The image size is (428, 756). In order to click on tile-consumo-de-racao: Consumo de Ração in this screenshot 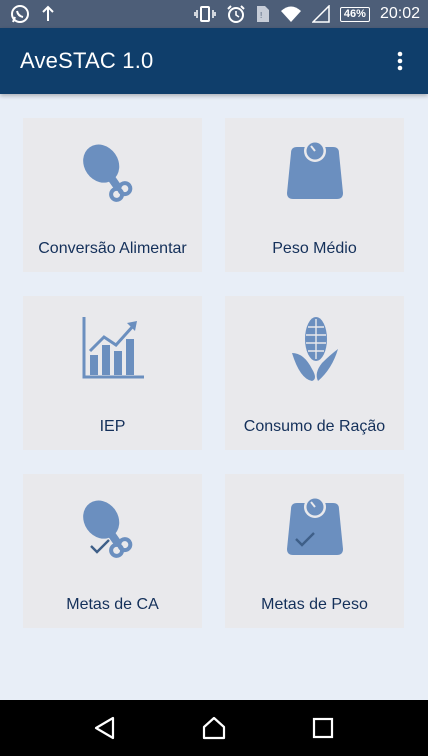, I will do `click(314, 373)`.